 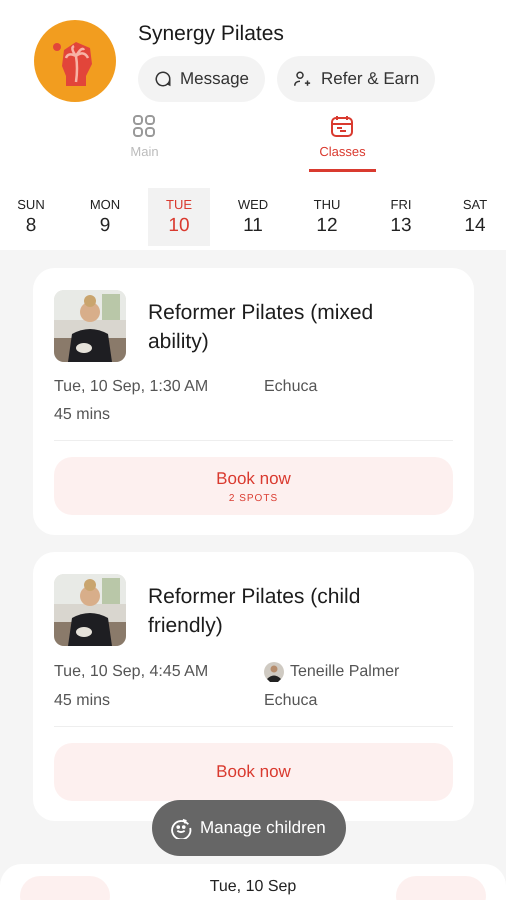 What do you see at coordinates (253, 772) in the screenshot?
I see `book-button: Book now` at bounding box center [253, 772].